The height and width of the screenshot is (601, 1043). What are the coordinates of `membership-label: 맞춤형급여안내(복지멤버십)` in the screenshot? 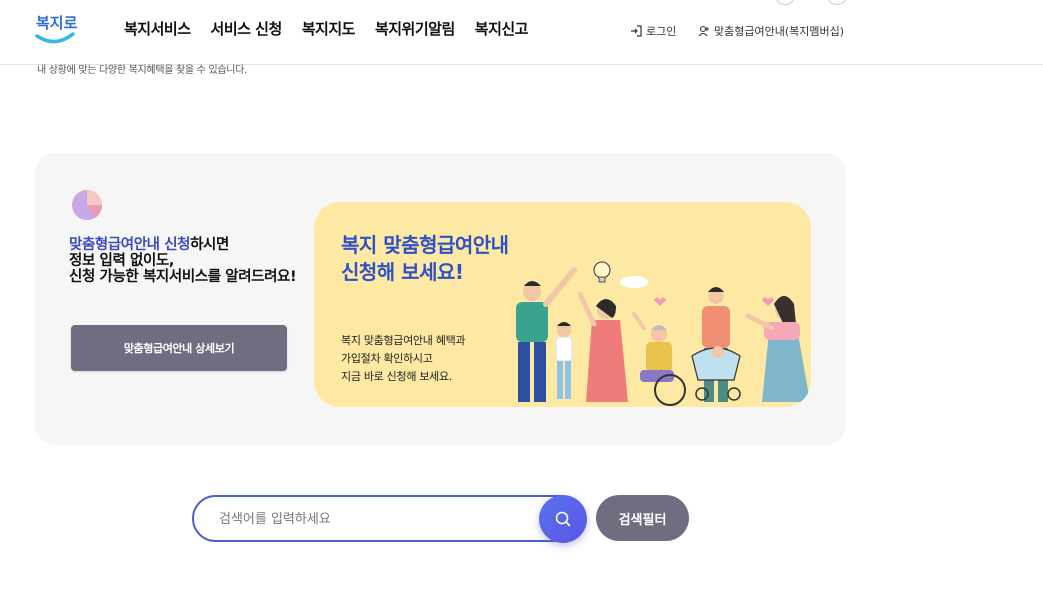 It's located at (779, 31).